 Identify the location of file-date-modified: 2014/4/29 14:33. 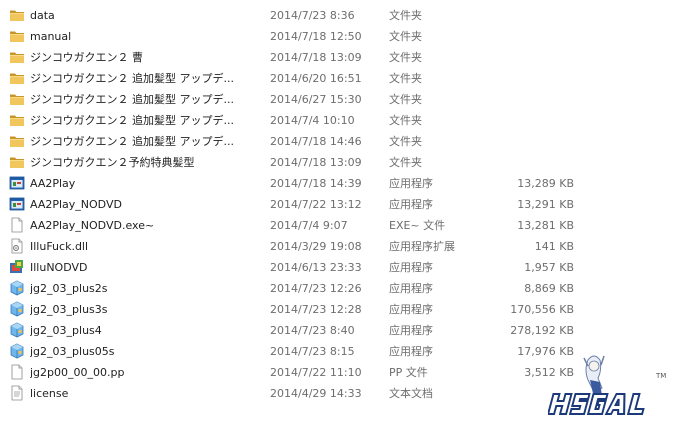
(316, 393).